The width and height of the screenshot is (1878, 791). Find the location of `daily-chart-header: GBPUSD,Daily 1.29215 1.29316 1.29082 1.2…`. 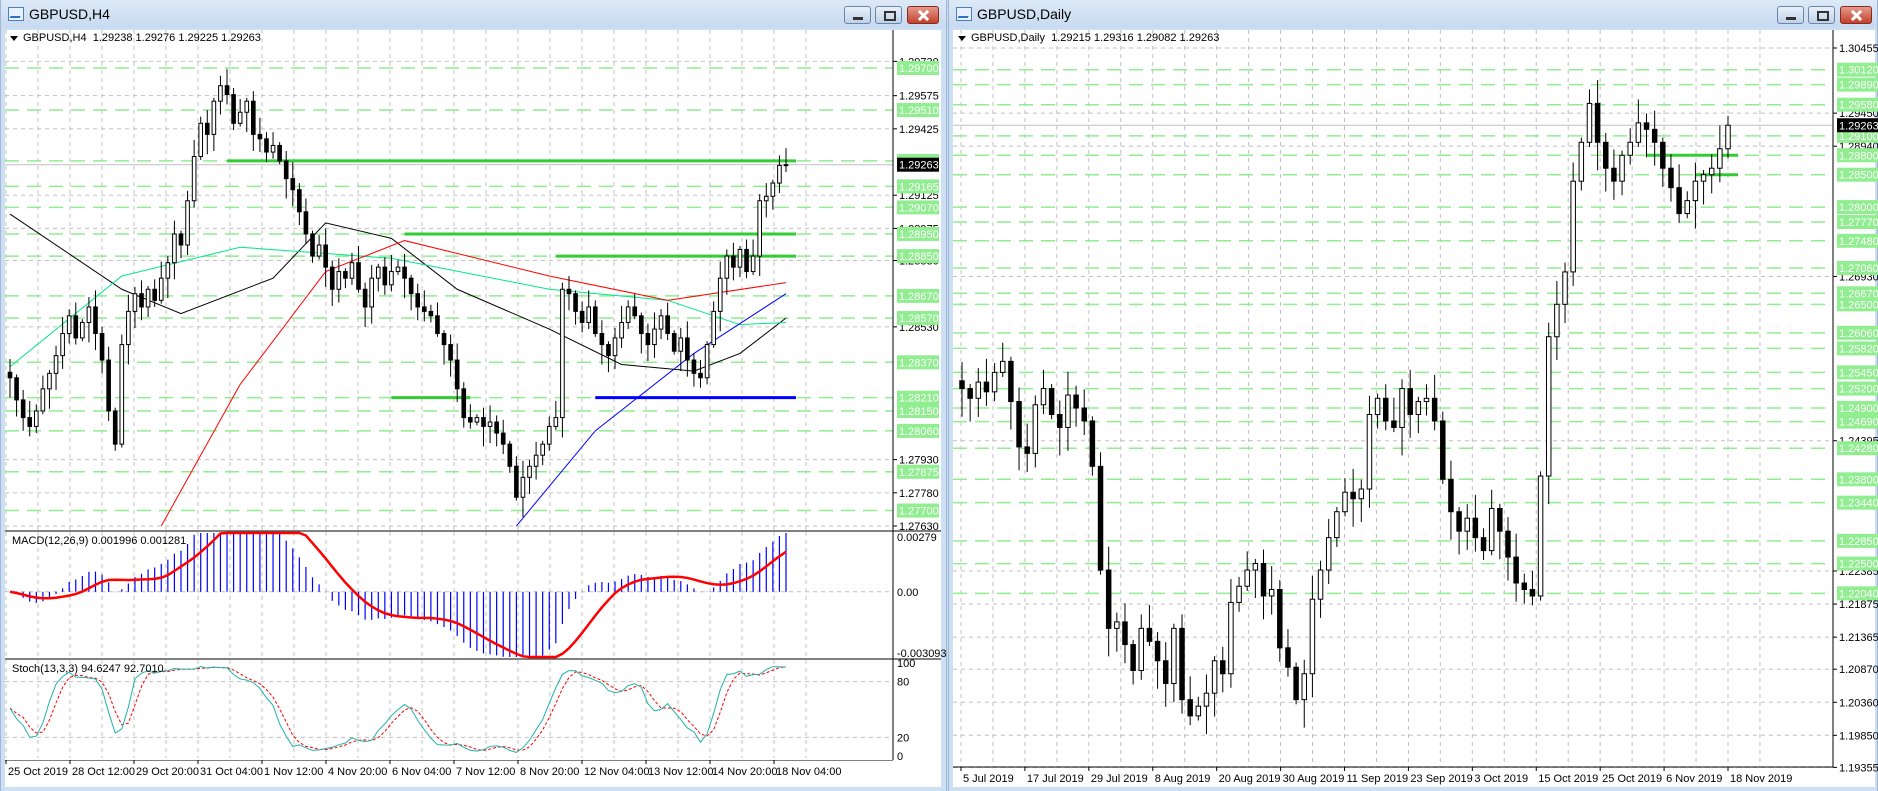

daily-chart-header: GBPUSD,Daily 1.29215 1.29316 1.29082 1.2… is located at coordinates (1088, 38).